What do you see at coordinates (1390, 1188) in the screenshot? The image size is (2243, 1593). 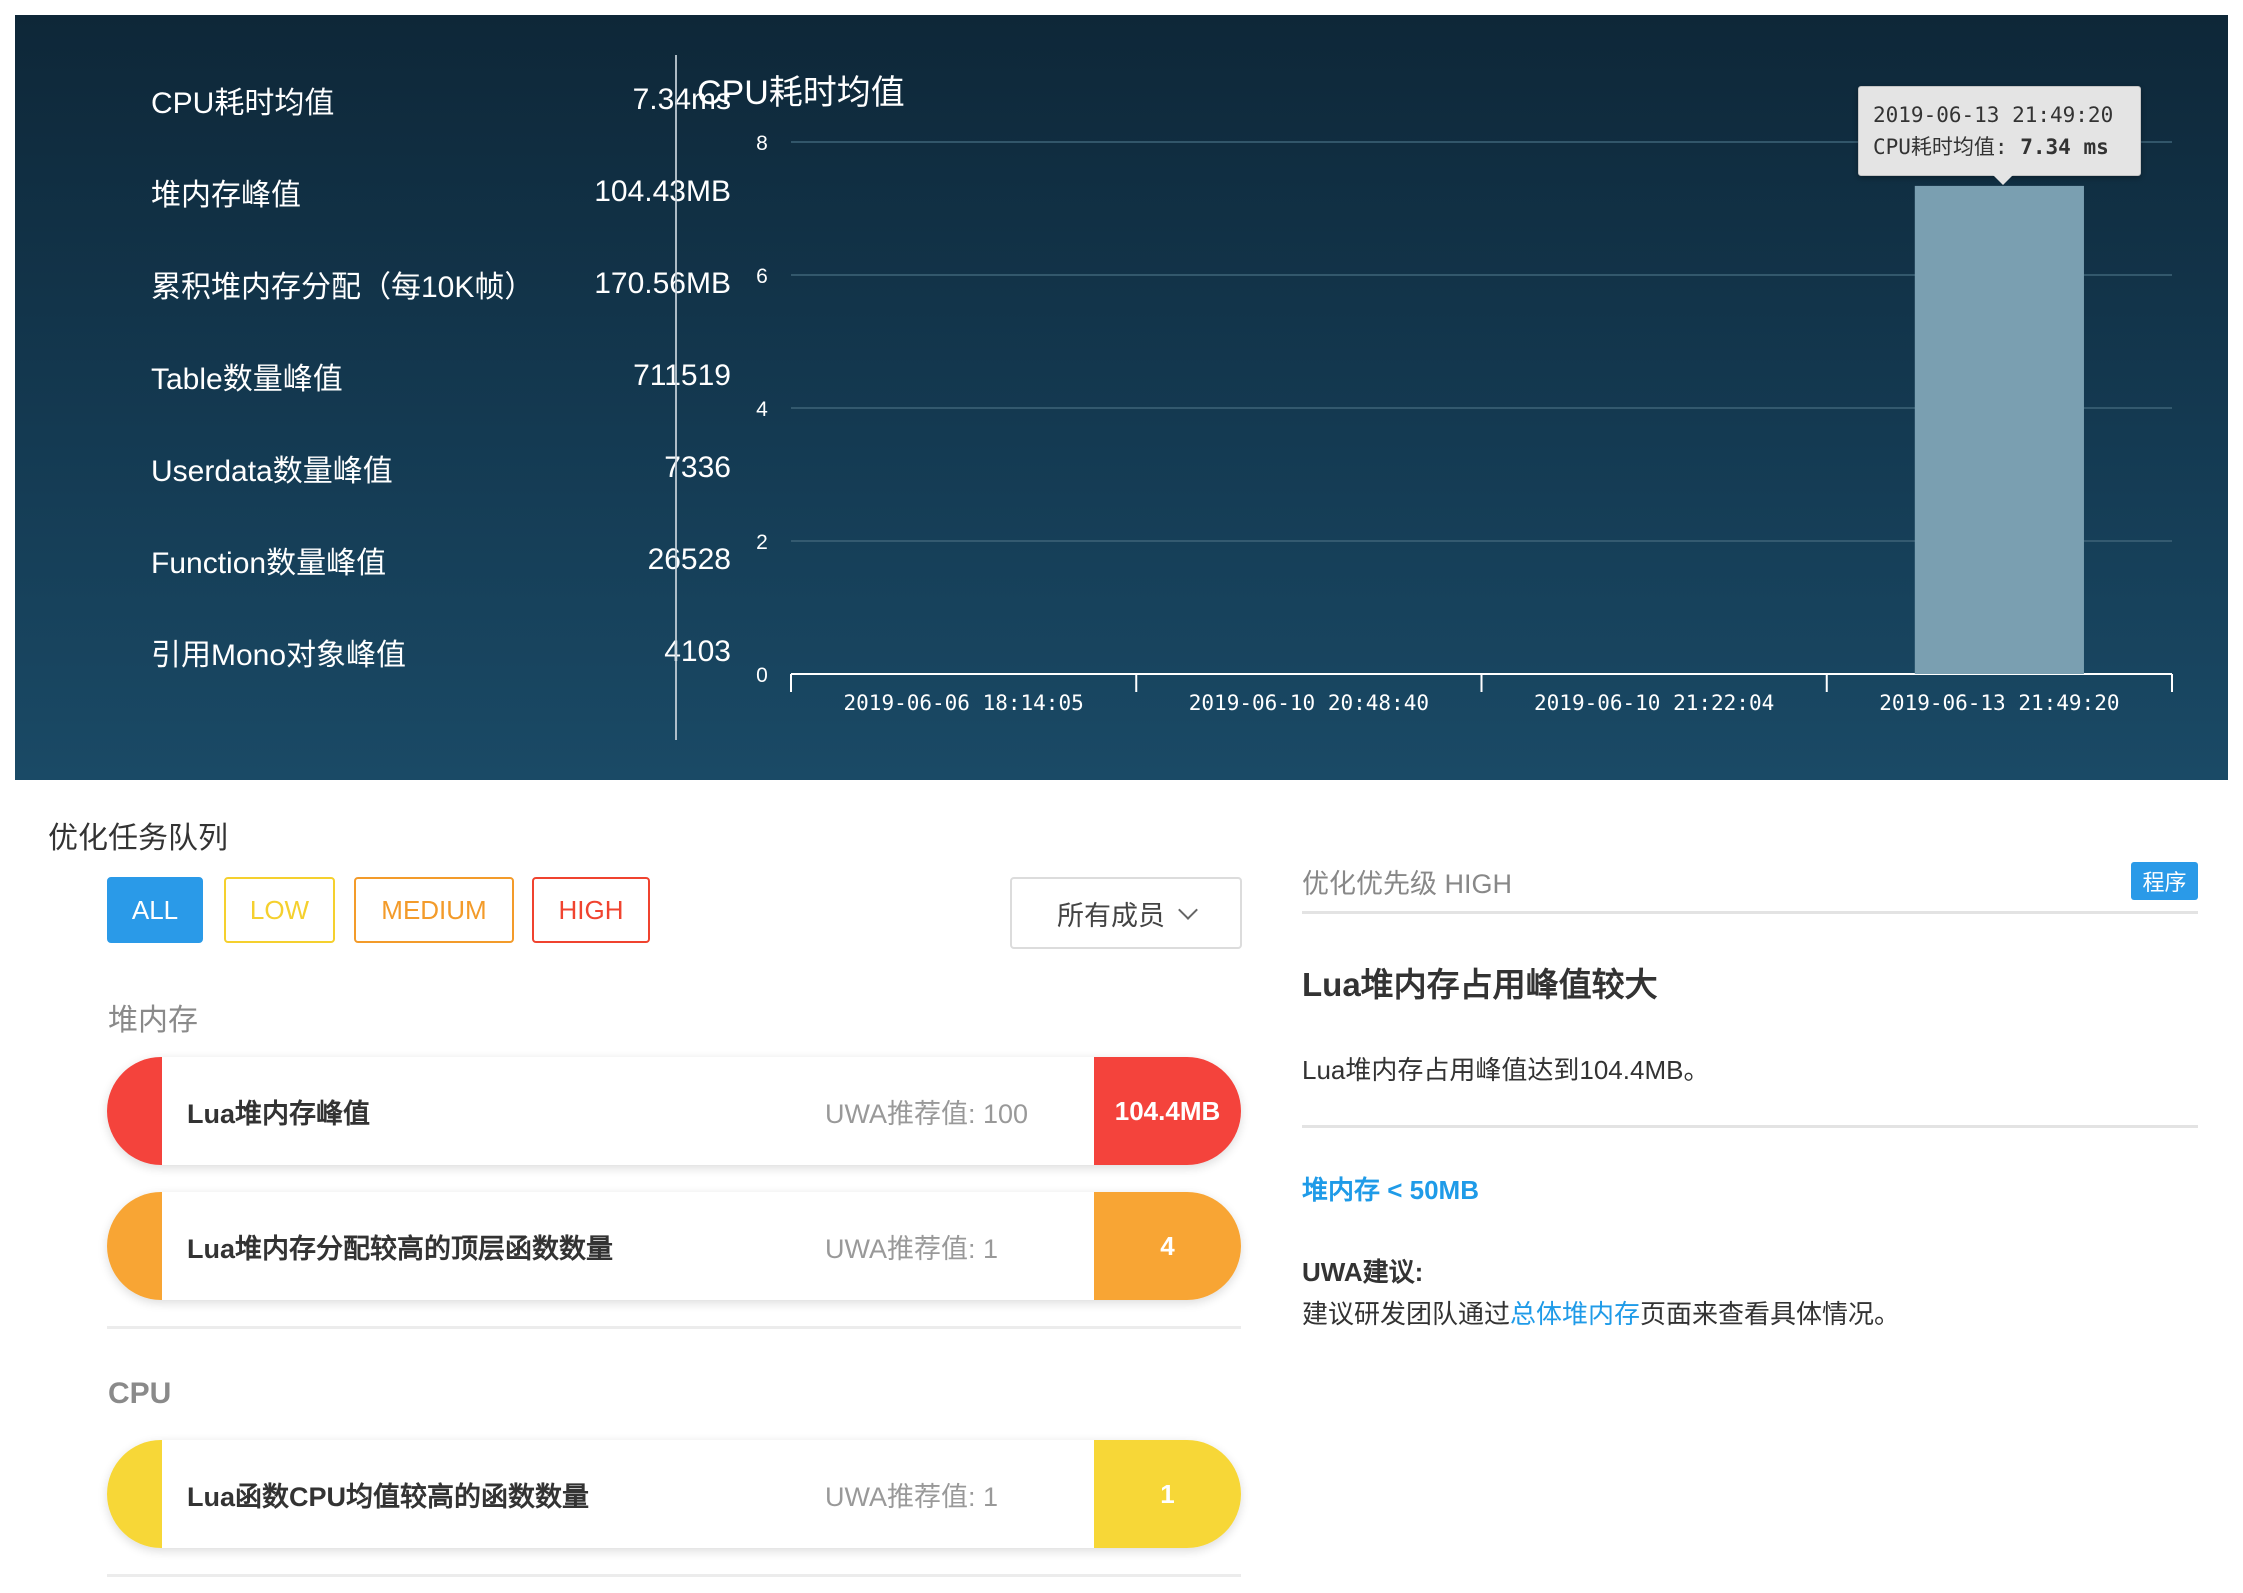 I see `metric-link: 堆内存 < 50MB` at bounding box center [1390, 1188].